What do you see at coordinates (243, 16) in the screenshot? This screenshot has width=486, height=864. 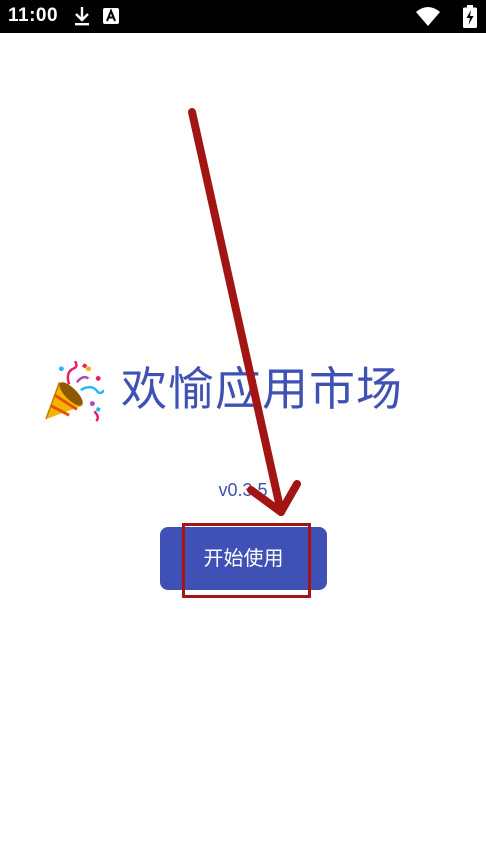 I see `status-bar: 11:00` at bounding box center [243, 16].